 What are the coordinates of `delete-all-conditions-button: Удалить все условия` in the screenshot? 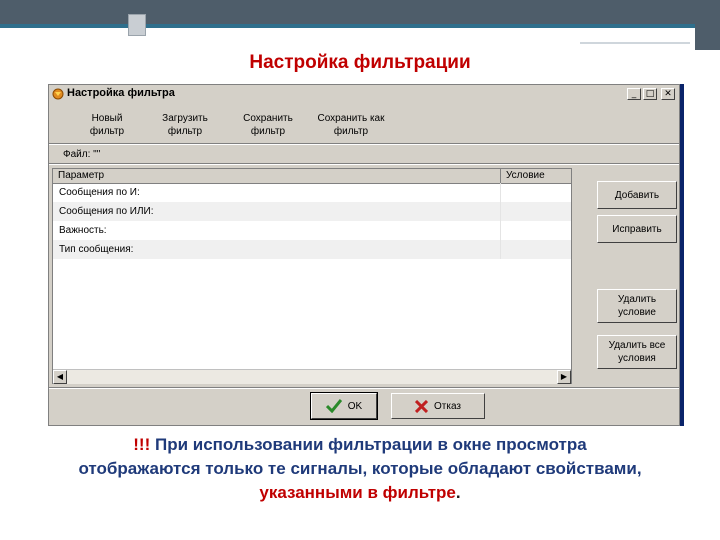 It's located at (637, 352).